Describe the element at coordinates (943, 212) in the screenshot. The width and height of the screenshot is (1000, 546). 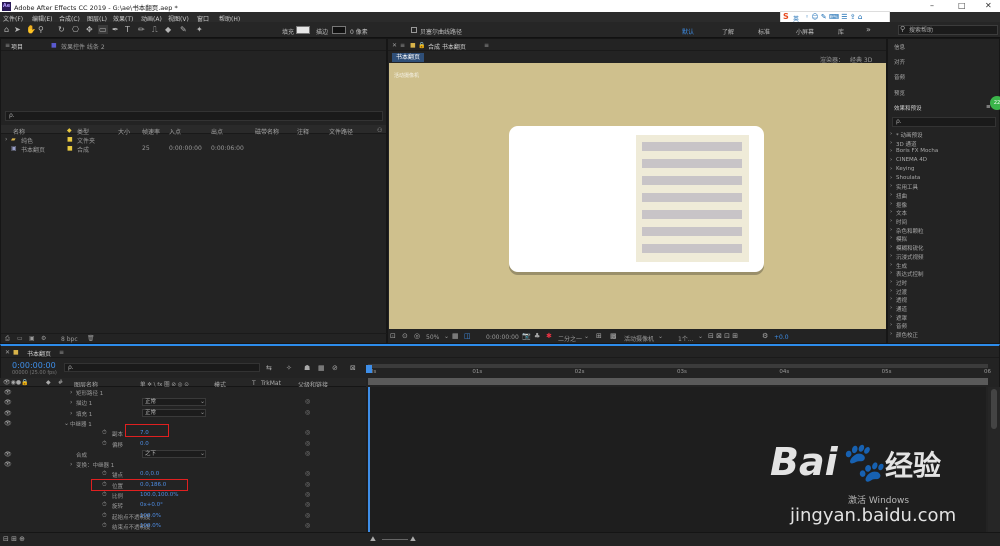
I see `effect-category: › 文本` at that location.